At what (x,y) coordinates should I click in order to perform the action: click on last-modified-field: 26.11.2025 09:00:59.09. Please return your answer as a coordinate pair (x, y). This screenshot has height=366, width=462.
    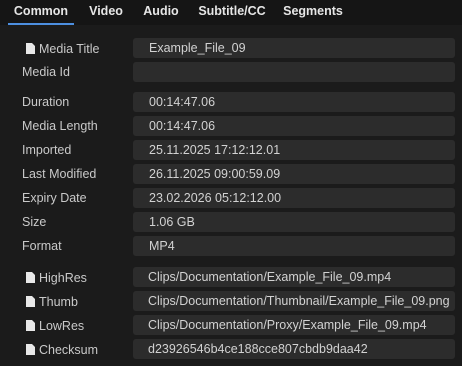
    Looking at the image, I should click on (294, 174).